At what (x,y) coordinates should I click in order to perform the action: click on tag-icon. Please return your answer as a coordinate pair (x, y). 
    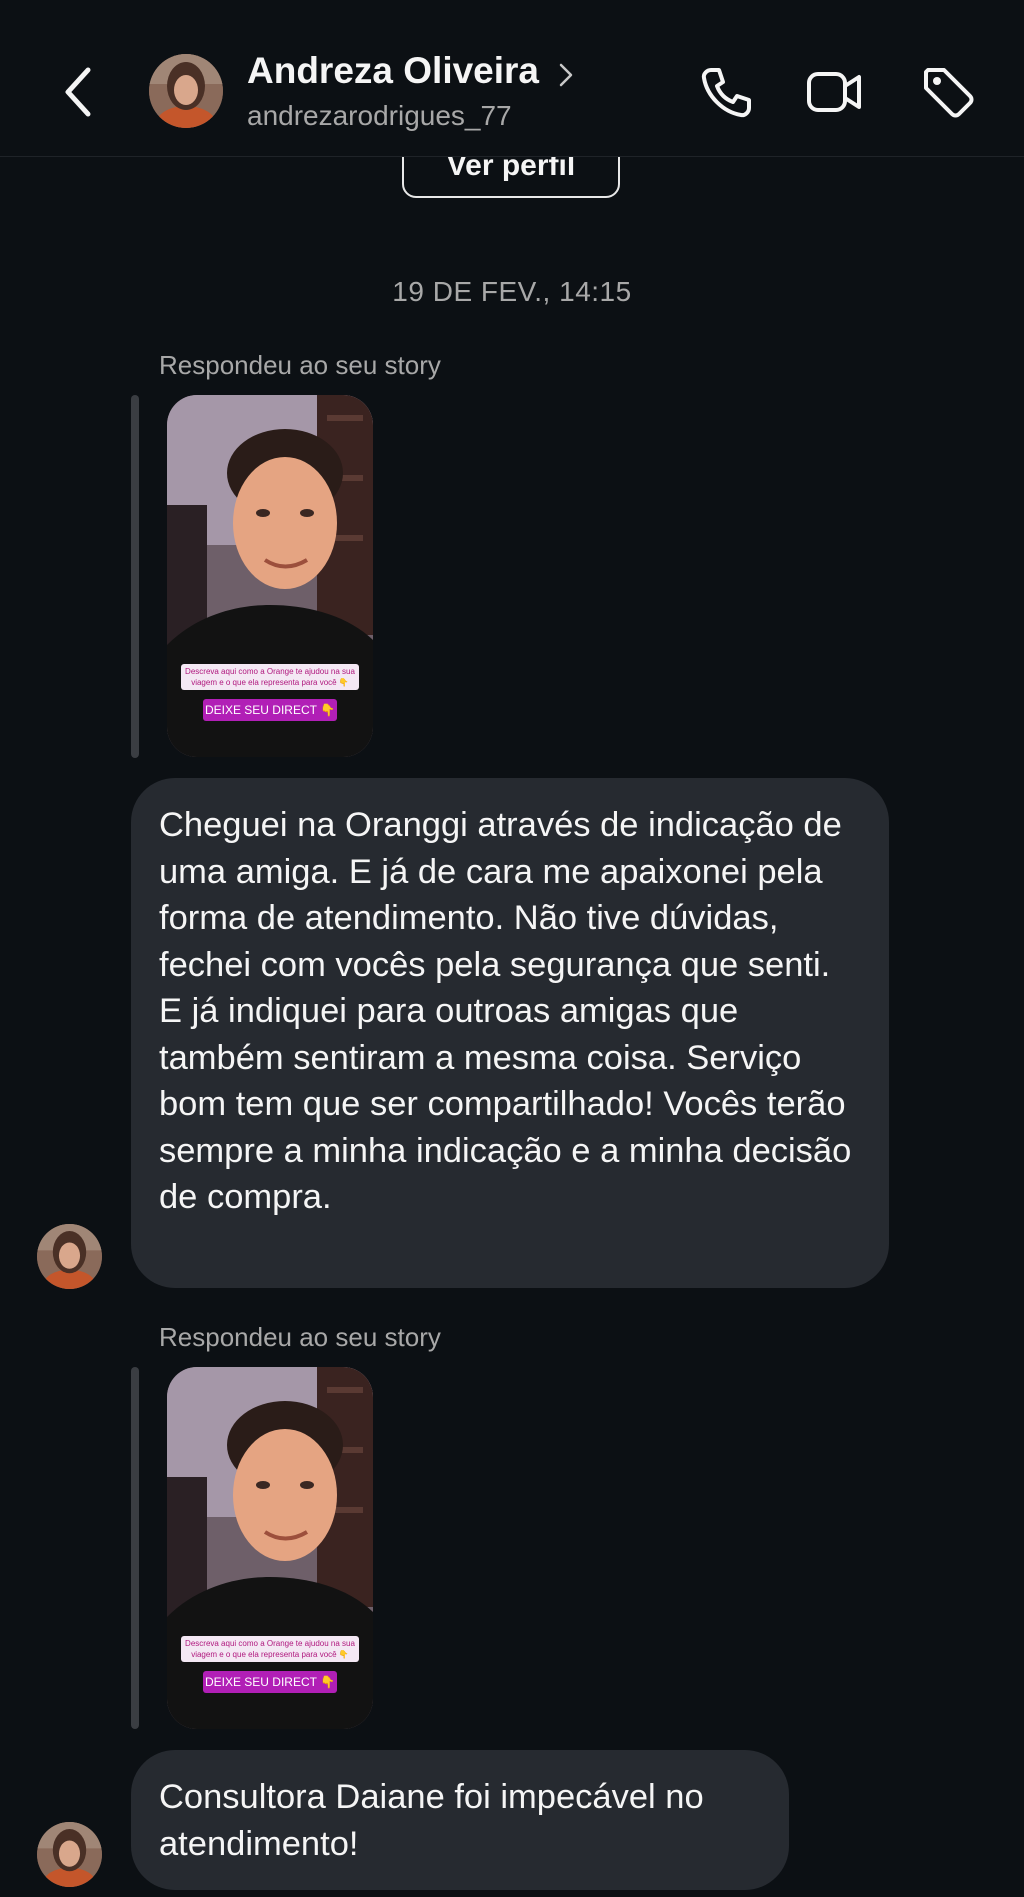
    Looking at the image, I should click on (948, 92).